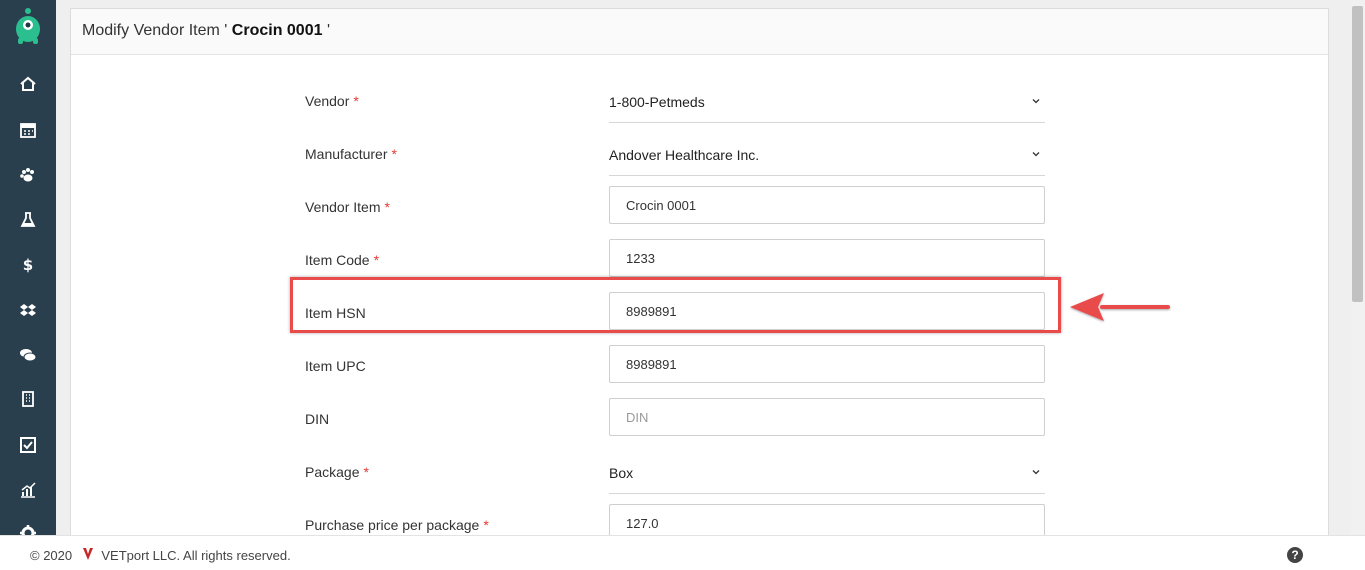 The image size is (1365, 570). What do you see at coordinates (397, 525) in the screenshot?
I see `purchase-price-label: Purchase price per package *` at bounding box center [397, 525].